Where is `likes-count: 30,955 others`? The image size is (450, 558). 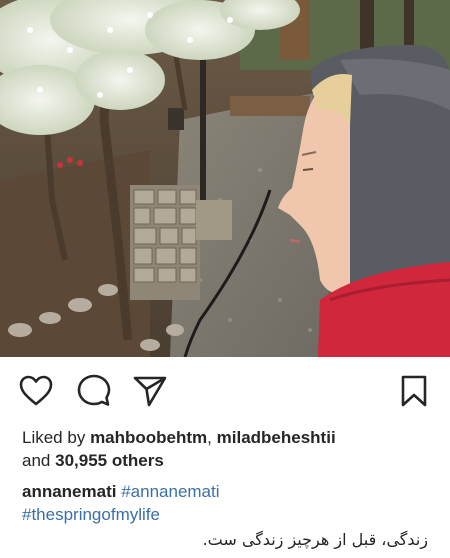
likes-count: 30,955 others is located at coordinates (109, 460).